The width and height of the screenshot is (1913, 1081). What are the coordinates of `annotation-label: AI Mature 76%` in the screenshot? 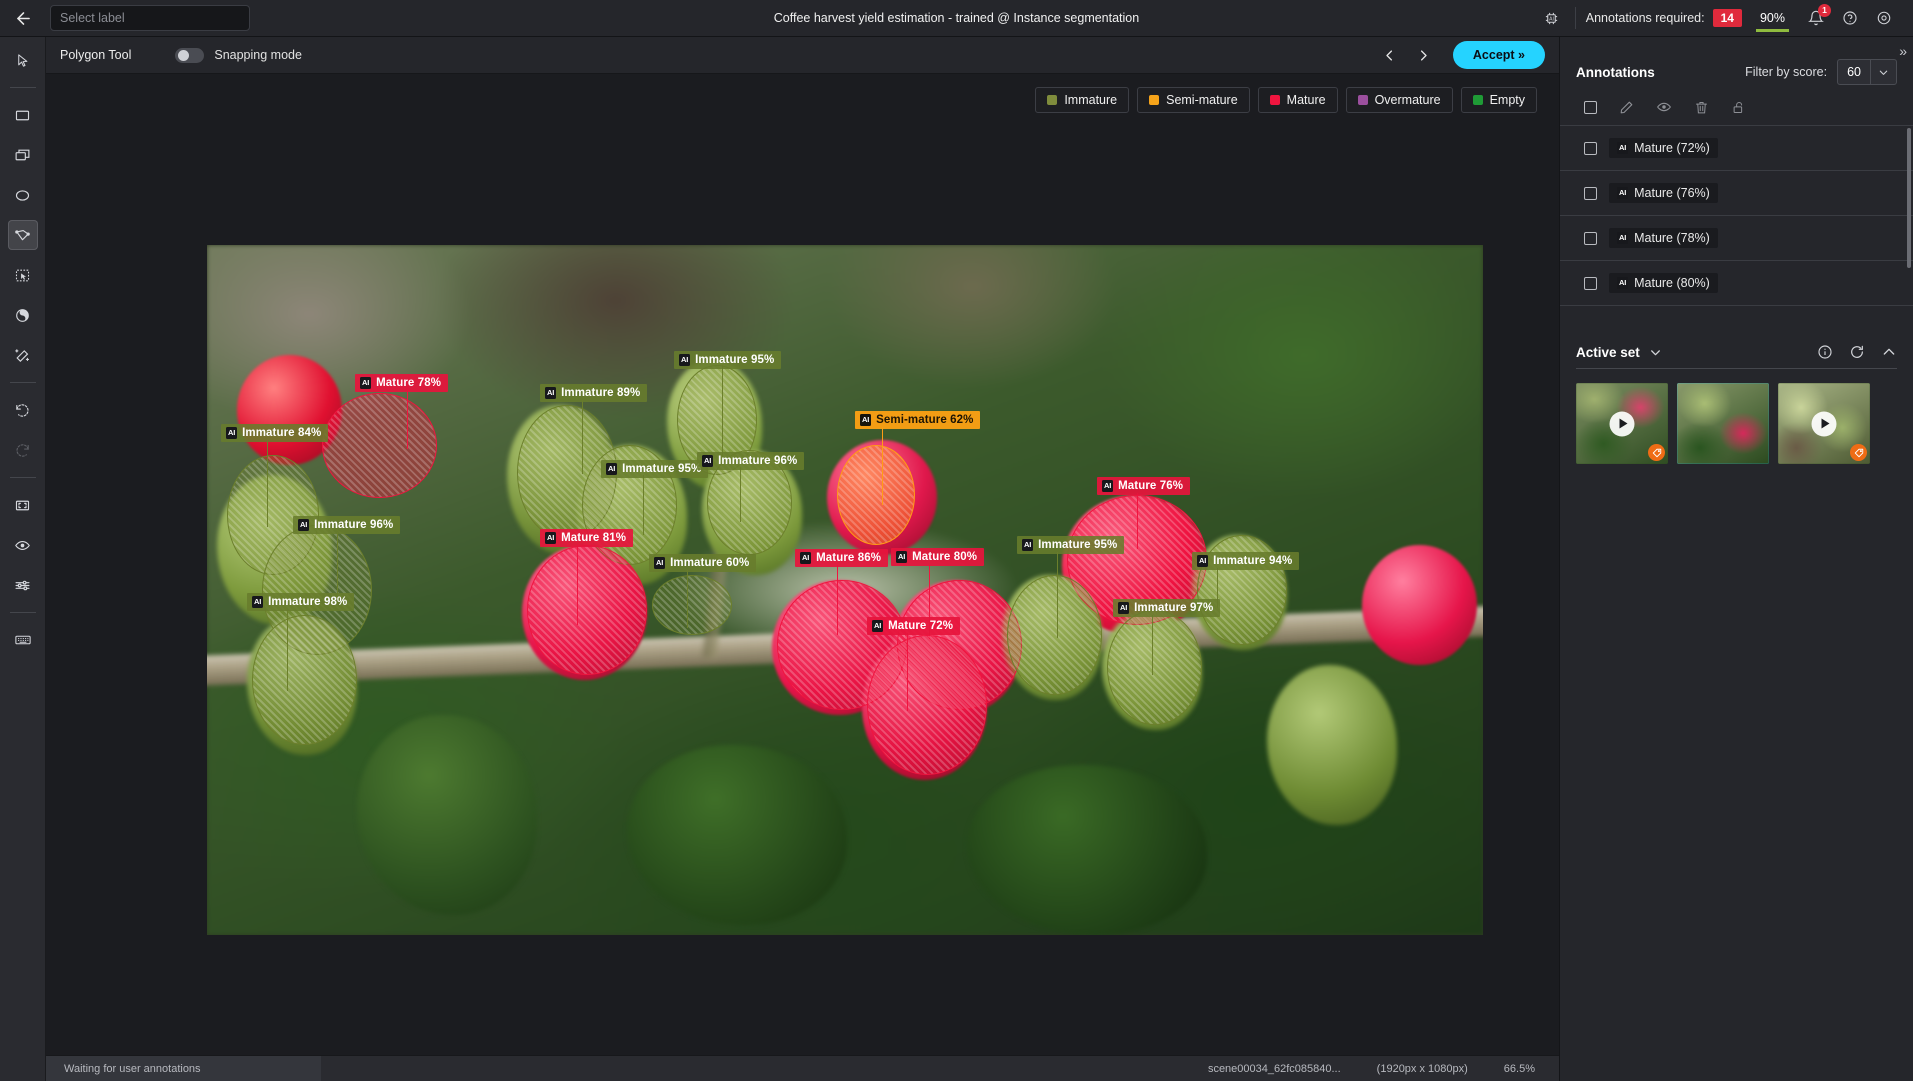 It's located at (1144, 486).